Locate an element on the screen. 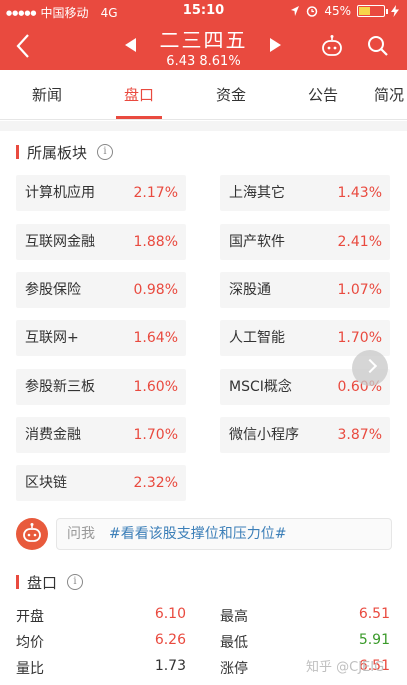 This screenshot has height=685, width=407. quote-value-open: 6.10 is located at coordinates (170, 614).